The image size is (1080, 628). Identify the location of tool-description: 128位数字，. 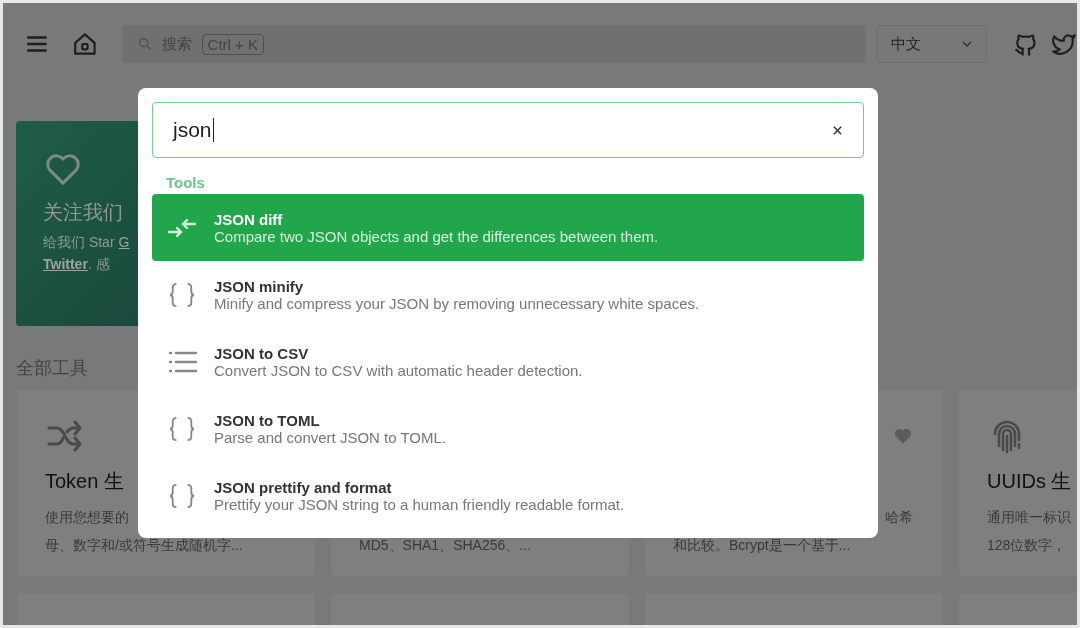
(1027, 545).